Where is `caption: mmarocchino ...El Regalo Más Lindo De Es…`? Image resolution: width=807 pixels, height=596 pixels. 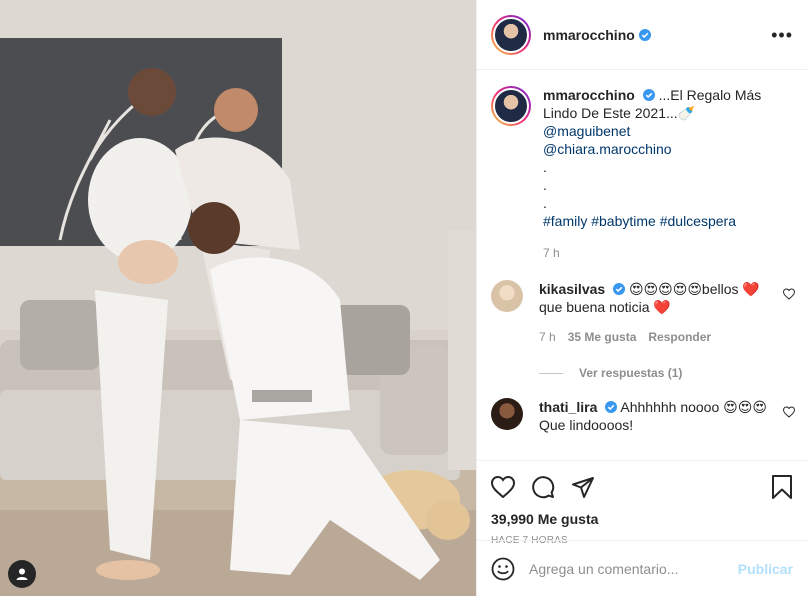 caption: mmarocchino ...El Regalo Más Lindo De Es… is located at coordinates (642, 174).